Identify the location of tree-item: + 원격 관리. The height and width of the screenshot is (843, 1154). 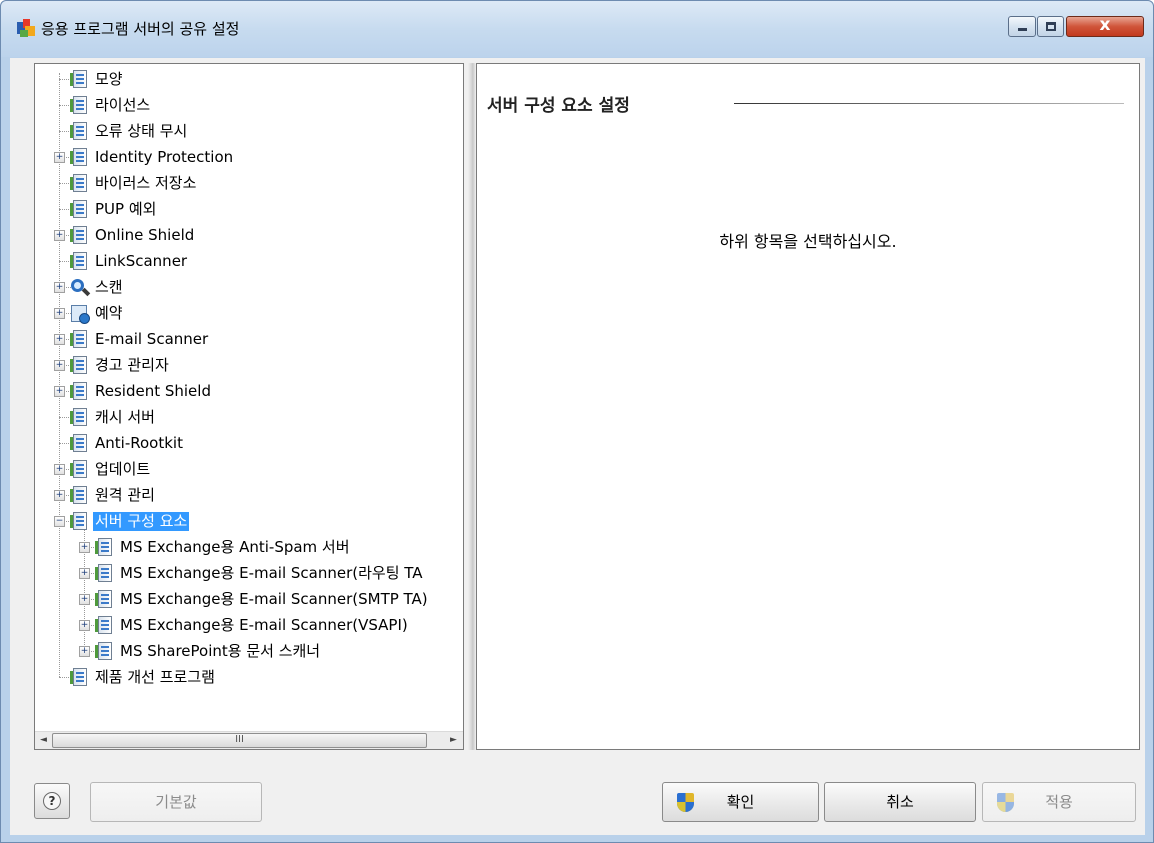
(249, 496).